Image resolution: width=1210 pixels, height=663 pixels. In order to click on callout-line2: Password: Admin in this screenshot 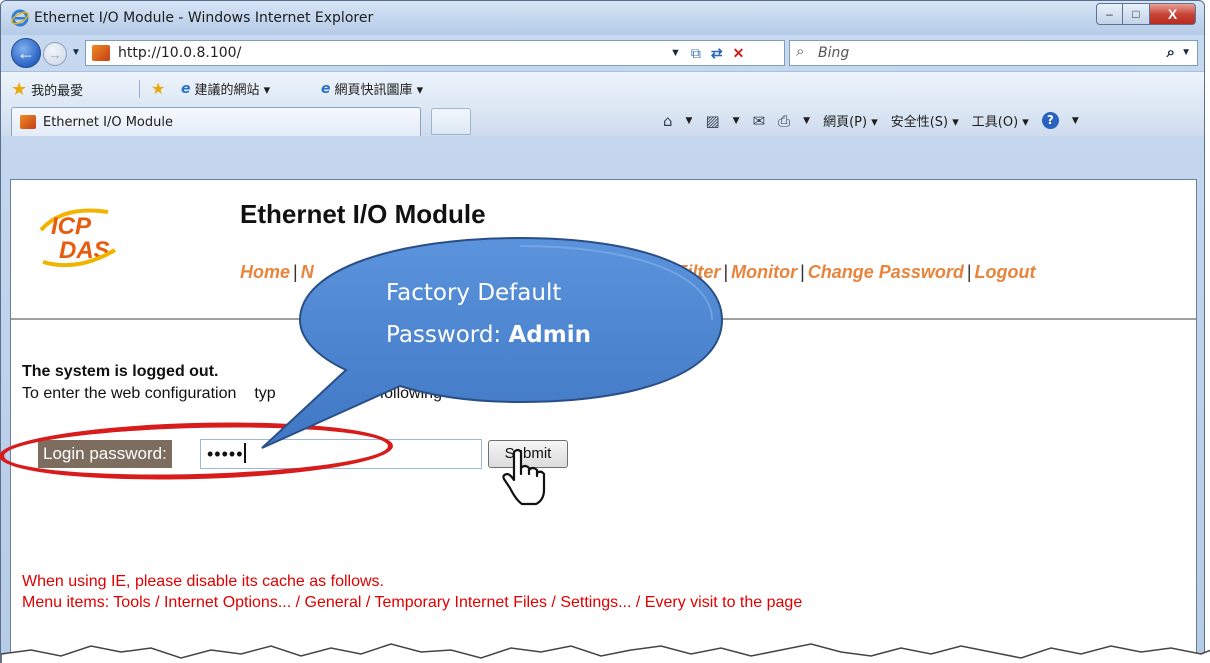, I will do `click(489, 335)`.